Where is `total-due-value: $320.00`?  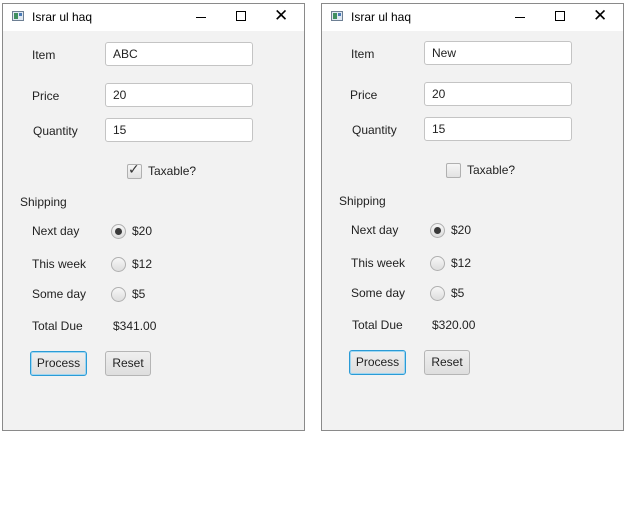 total-due-value: $320.00 is located at coordinates (454, 325).